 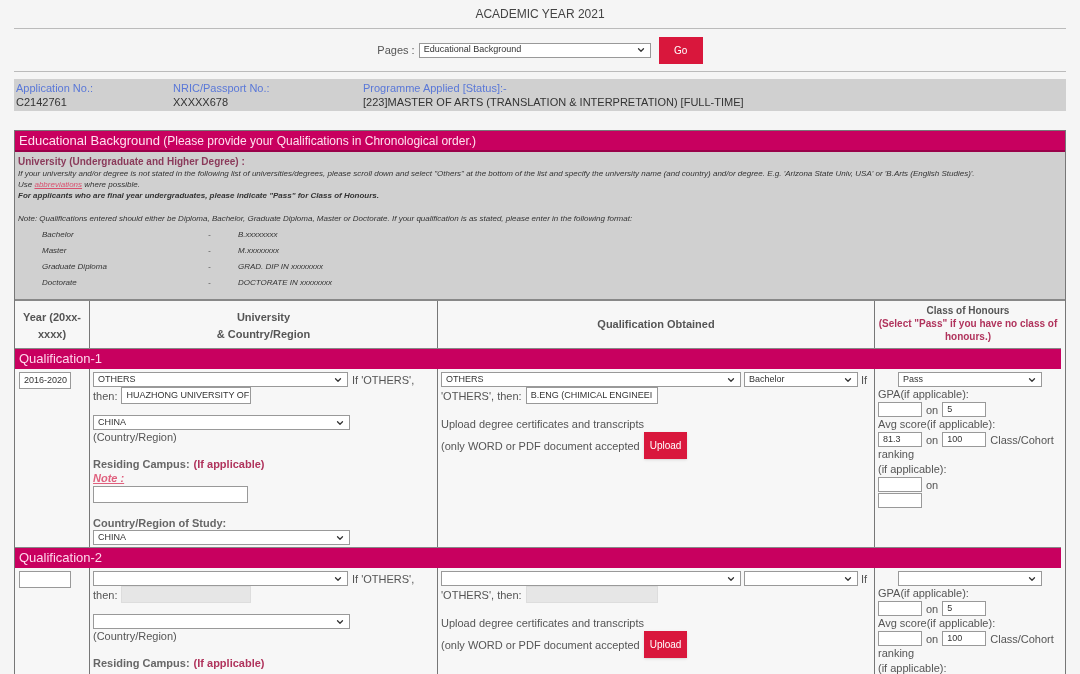 I want to click on degree-level-select, so click(x=801, y=578).